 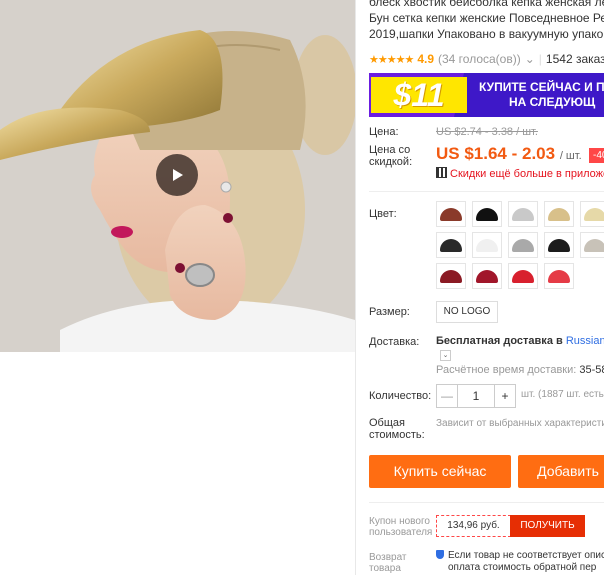 I want to click on promo-banner: $11 КУПИТЕ СЕЙЧАС И ПО НА СЛЕДУЮЩ, so click(x=486, y=95).